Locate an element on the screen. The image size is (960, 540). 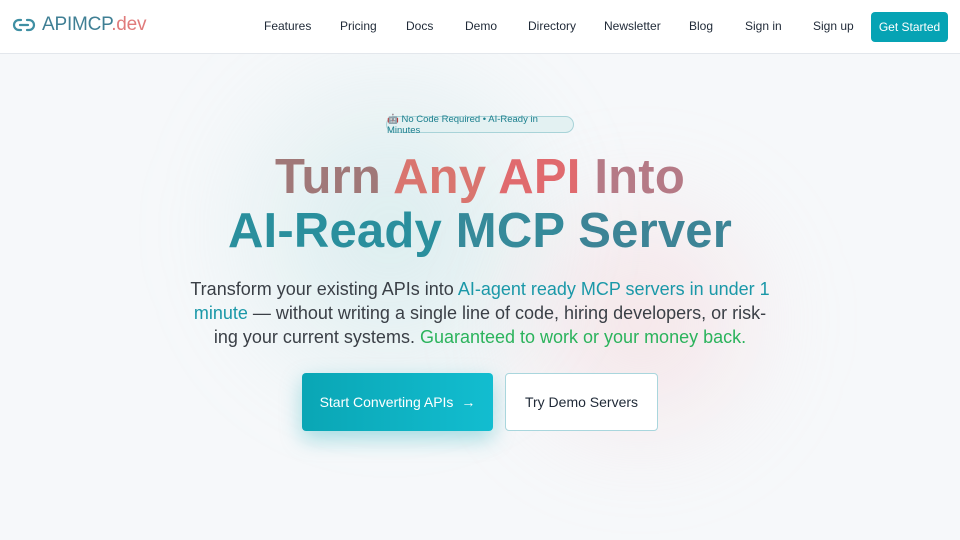
title-word-any: Any is located at coordinates (440, 177).